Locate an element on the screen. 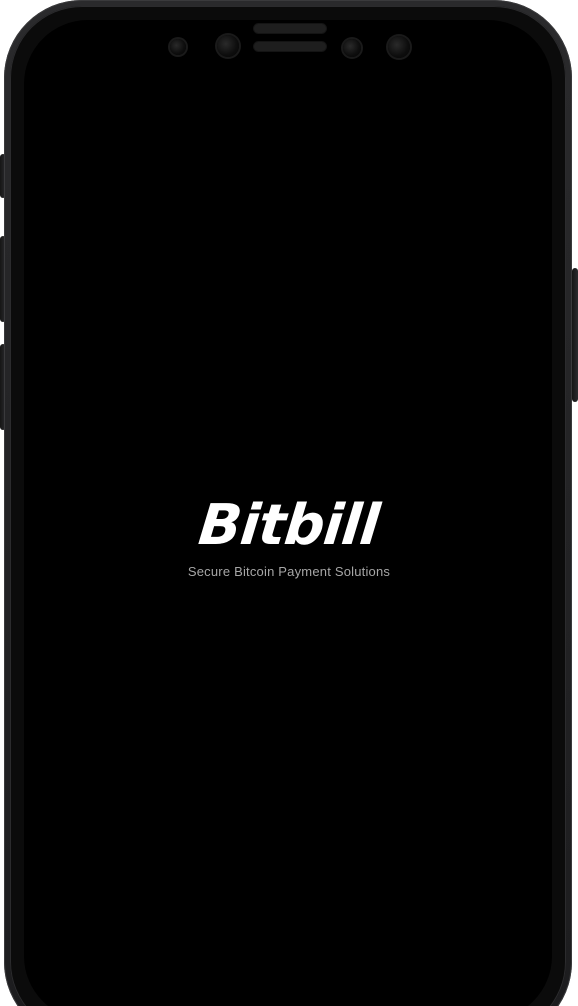  front-camera is located at coordinates (228, 46).